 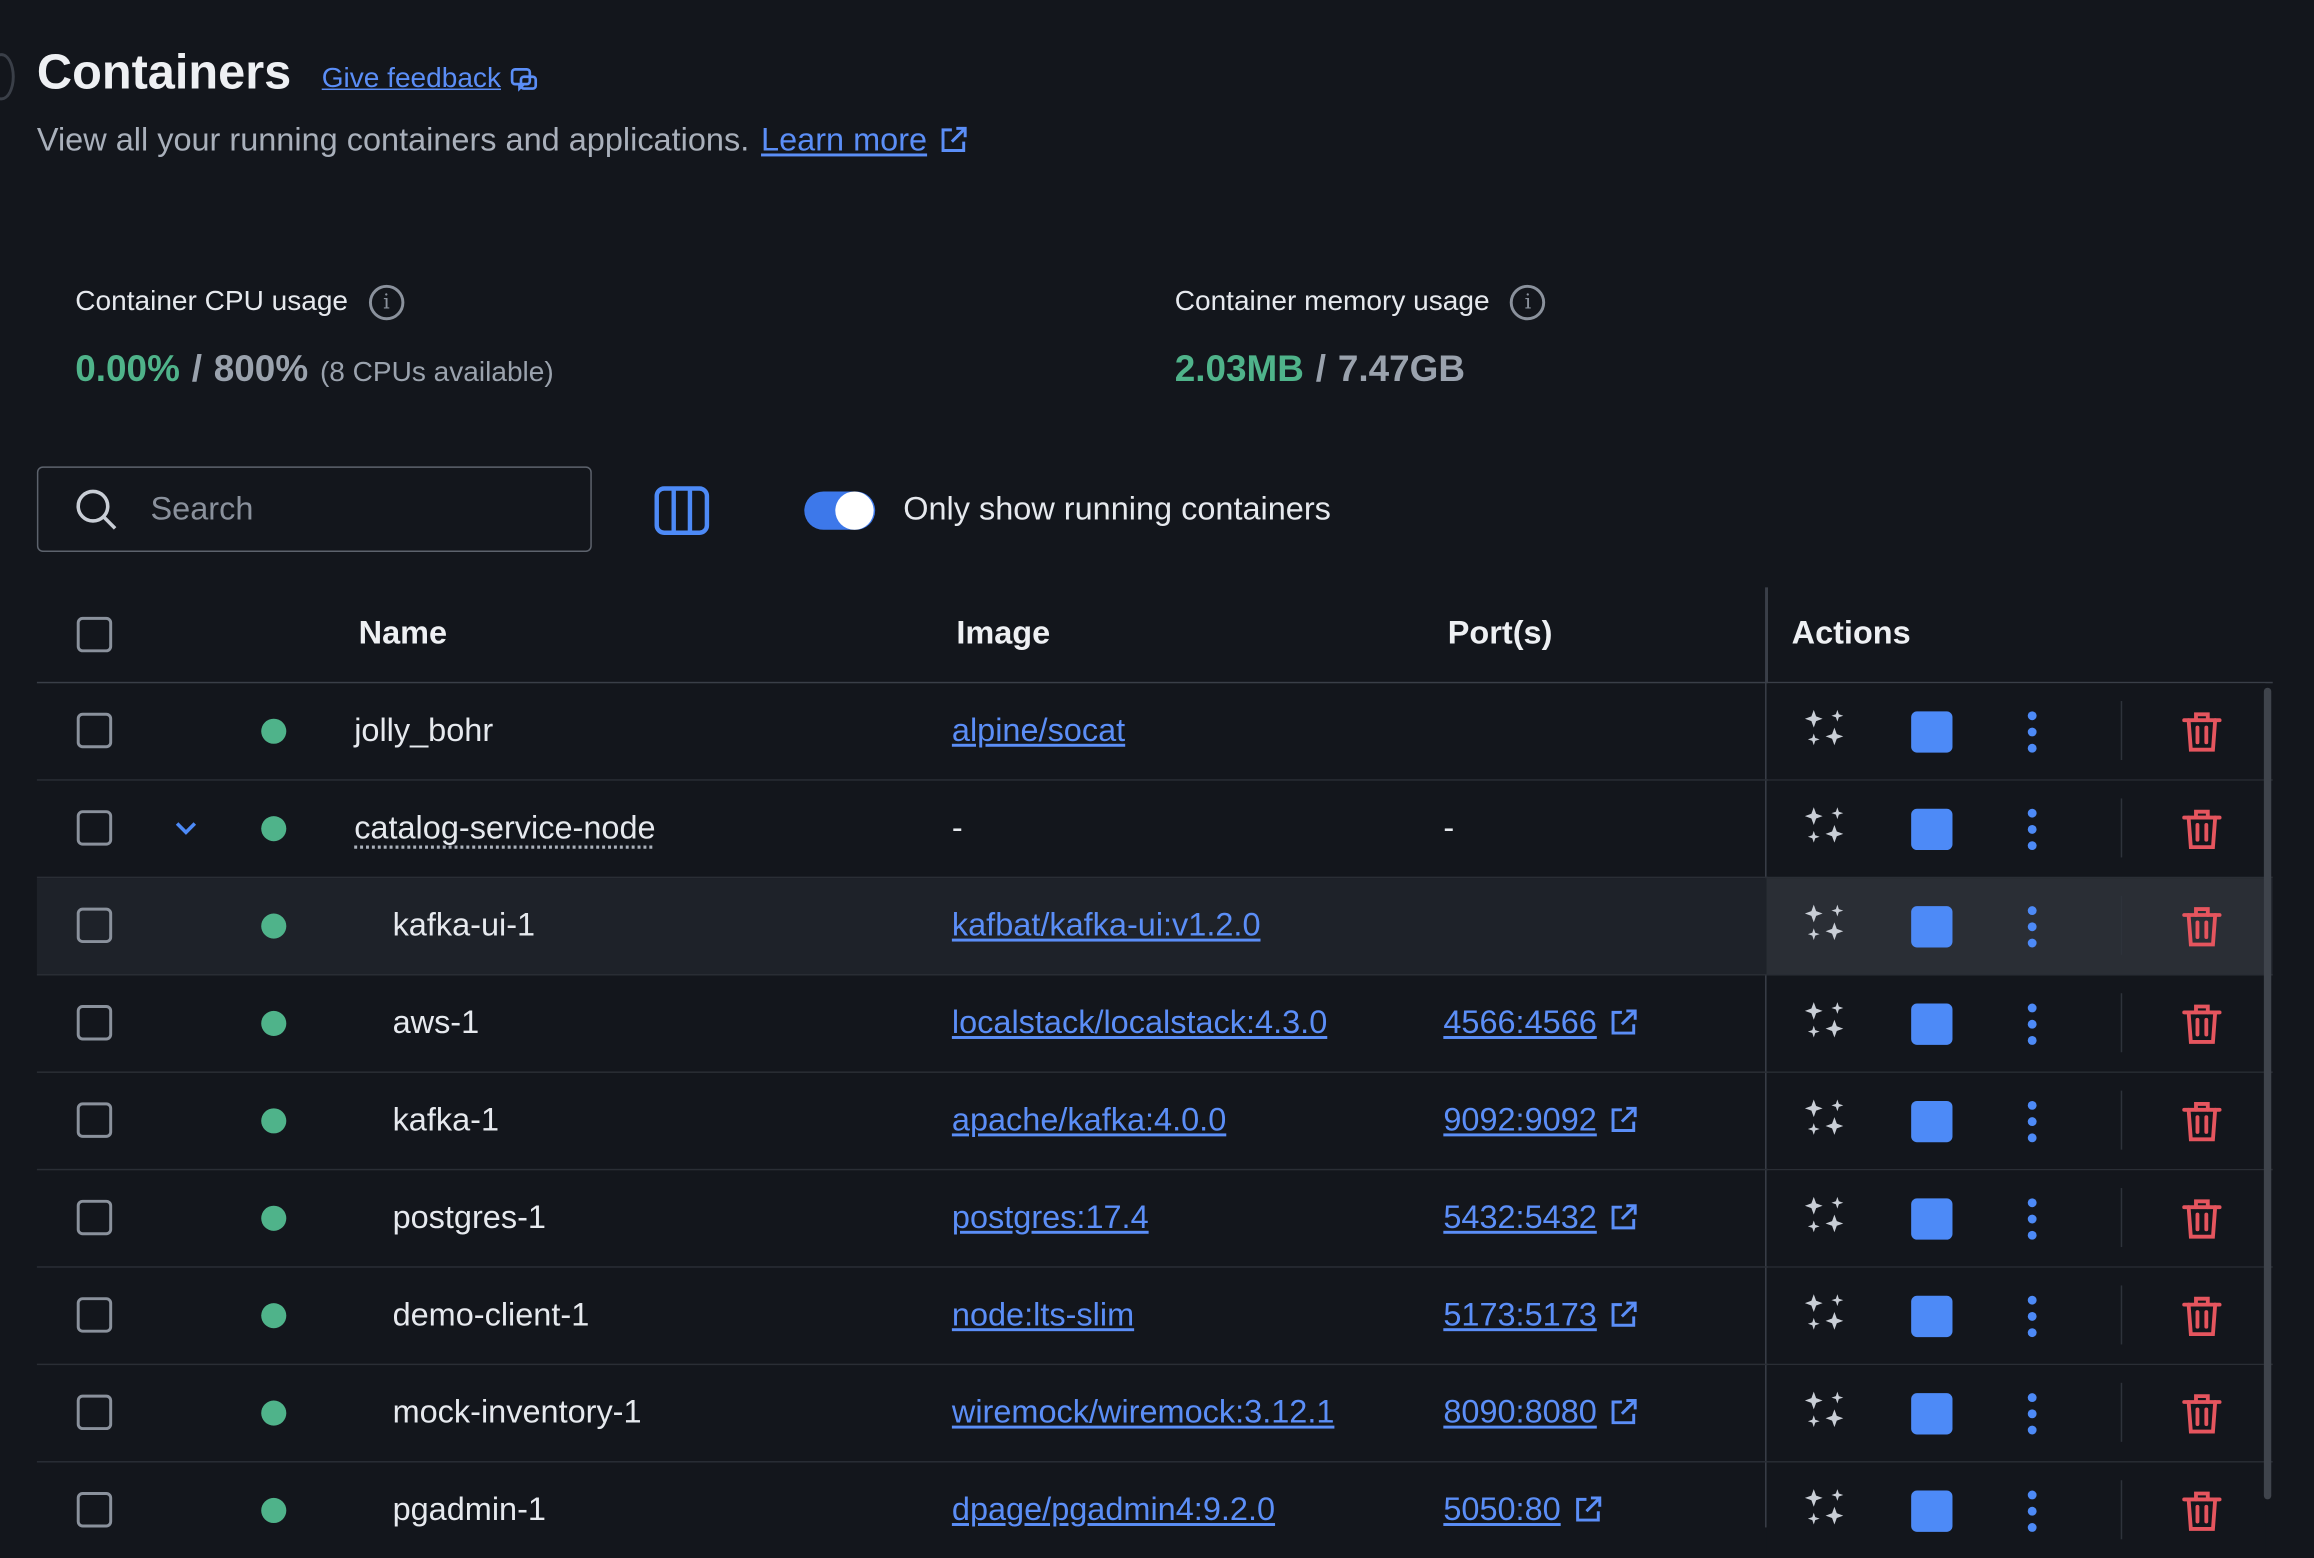 What do you see at coordinates (436, 1023) in the screenshot?
I see `container-name: aws-1` at bounding box center [436, 1023].